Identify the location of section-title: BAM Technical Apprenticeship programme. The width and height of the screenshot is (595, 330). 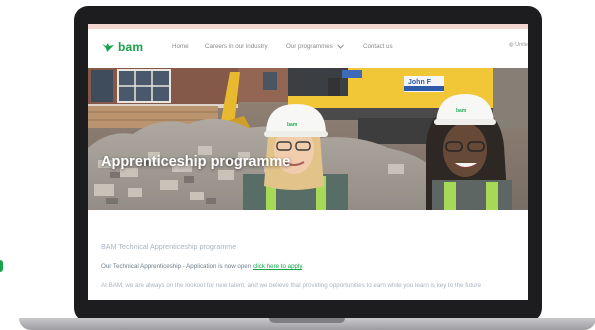
(169, 246).